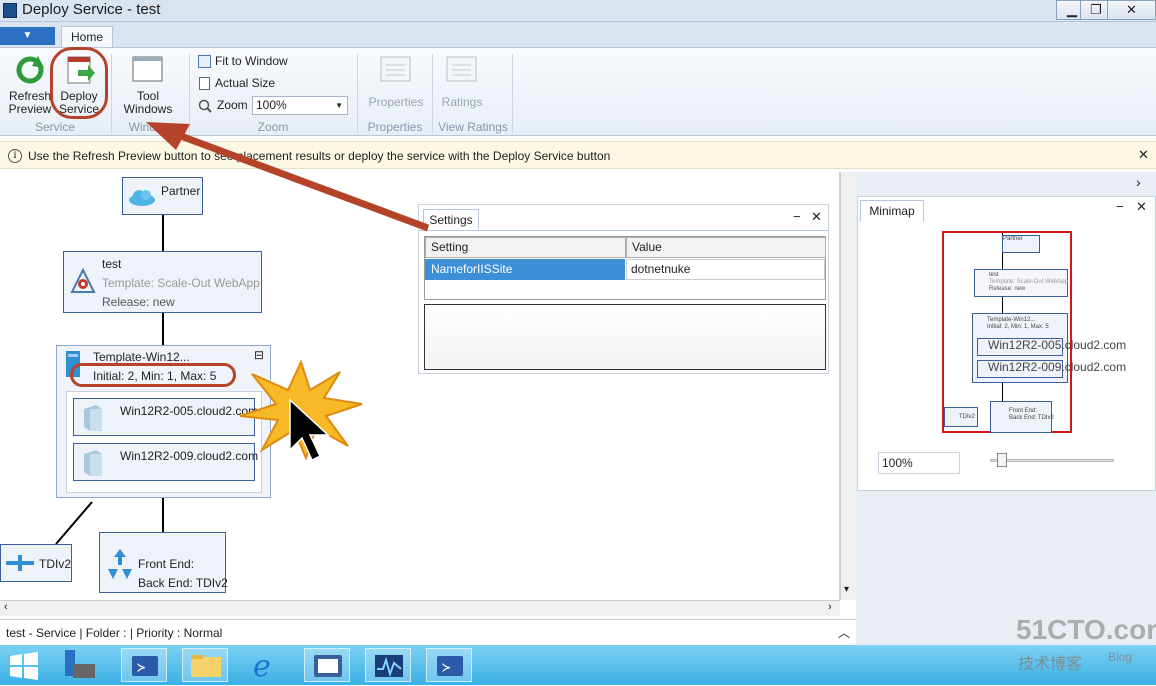  Describe the element at coordinates (1007, 289) in the screenshot. I see `minimap-service-release: Release: new` at that location.